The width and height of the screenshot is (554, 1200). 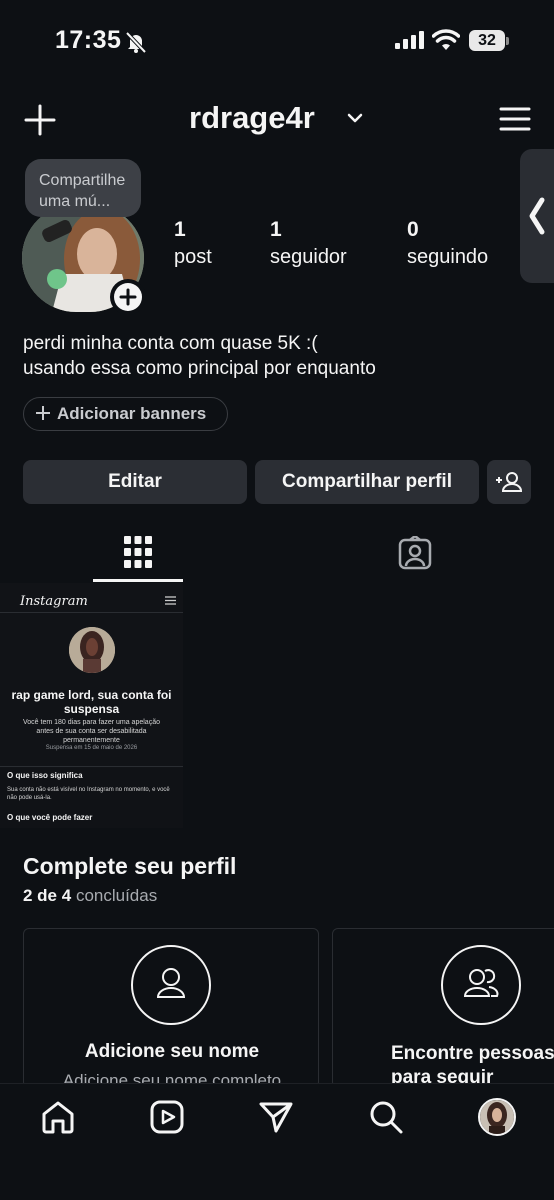 What do you see at coordinates (135, 482) in the screenshot?
I see `edit-profile-button: Editar` at bounding box center [135, 482].